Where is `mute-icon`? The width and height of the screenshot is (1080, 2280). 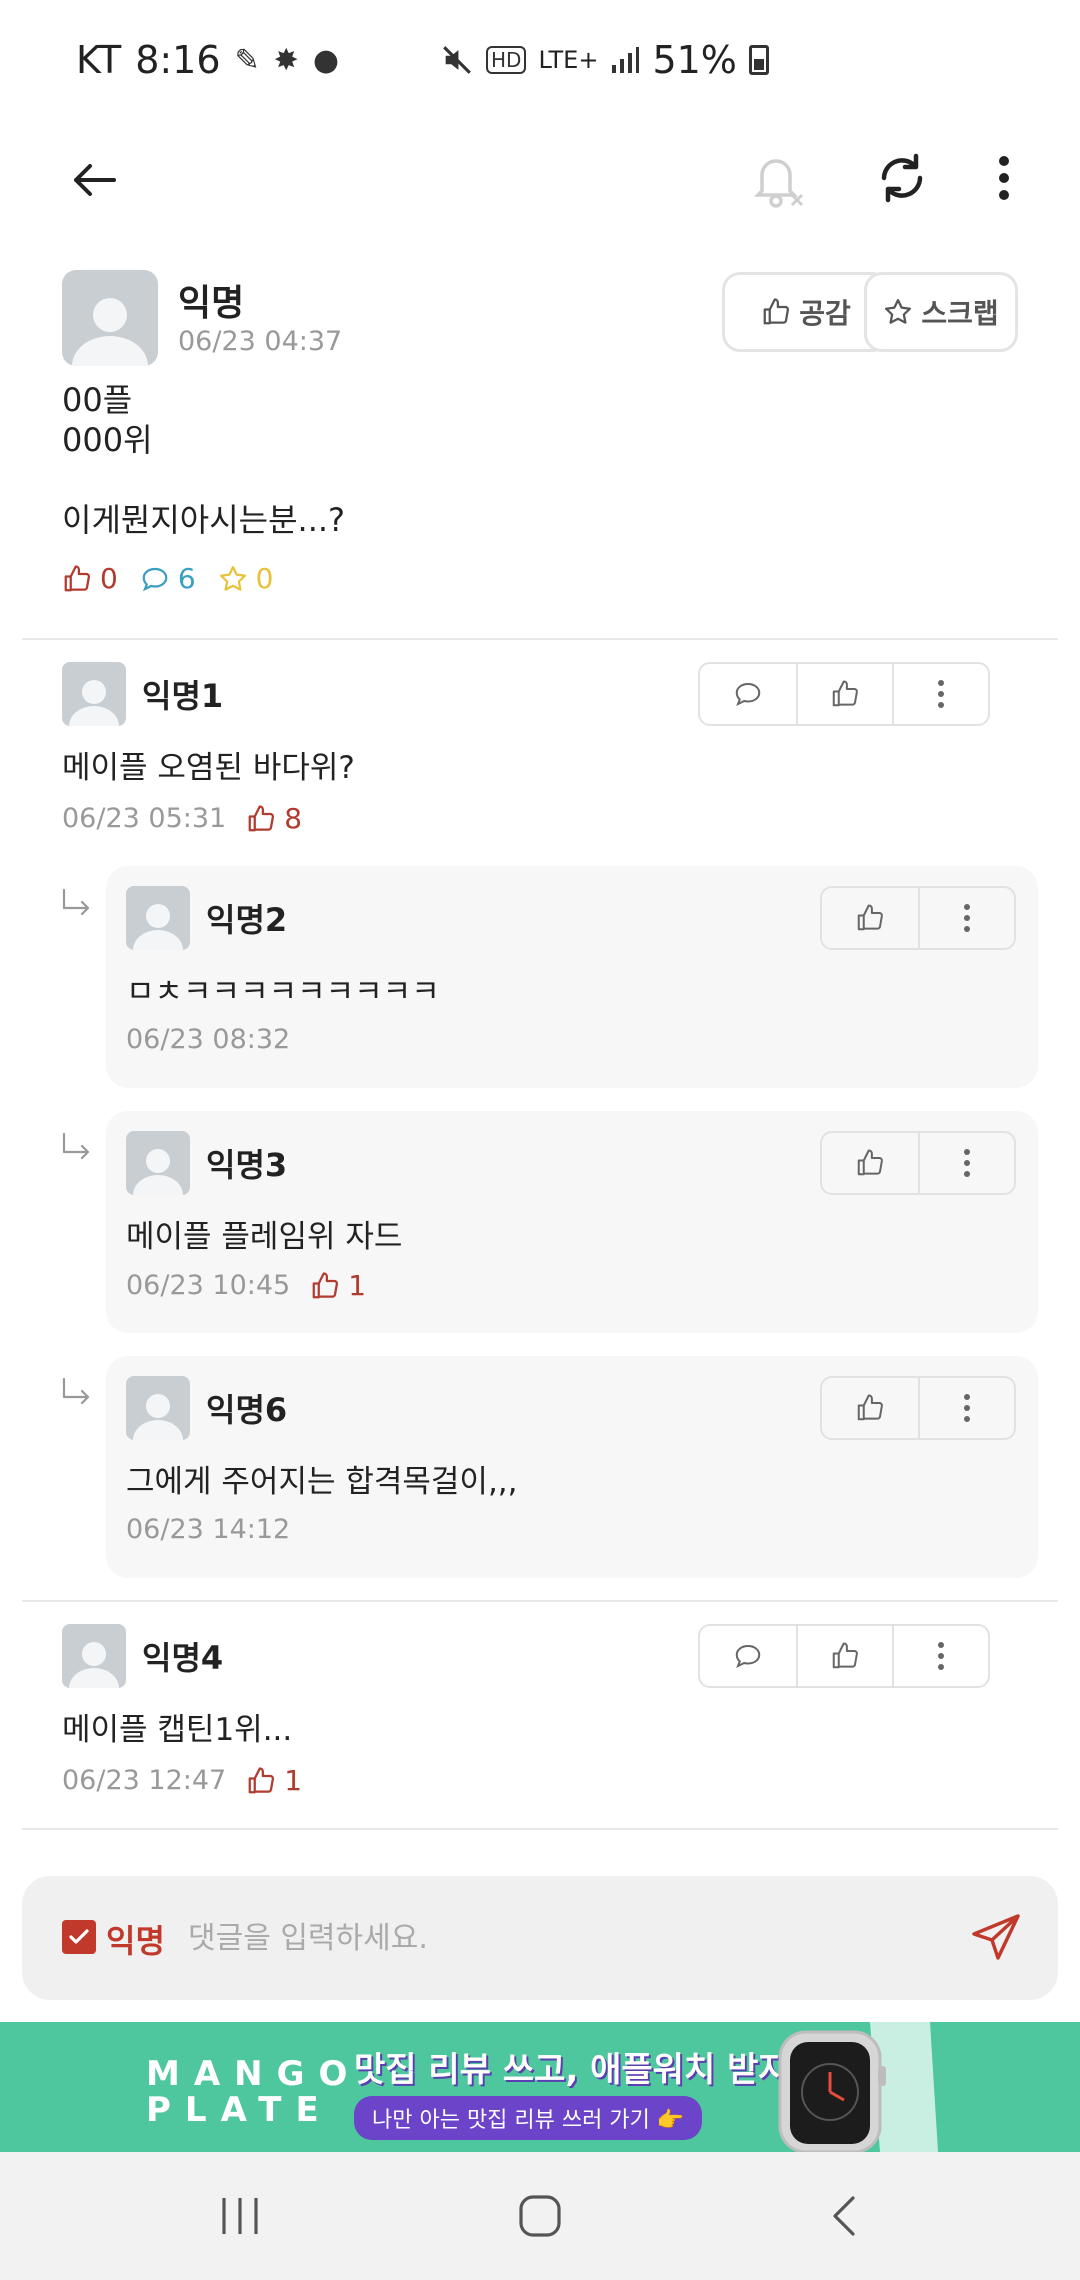
mute-icon is located at coordinates (457, 60).